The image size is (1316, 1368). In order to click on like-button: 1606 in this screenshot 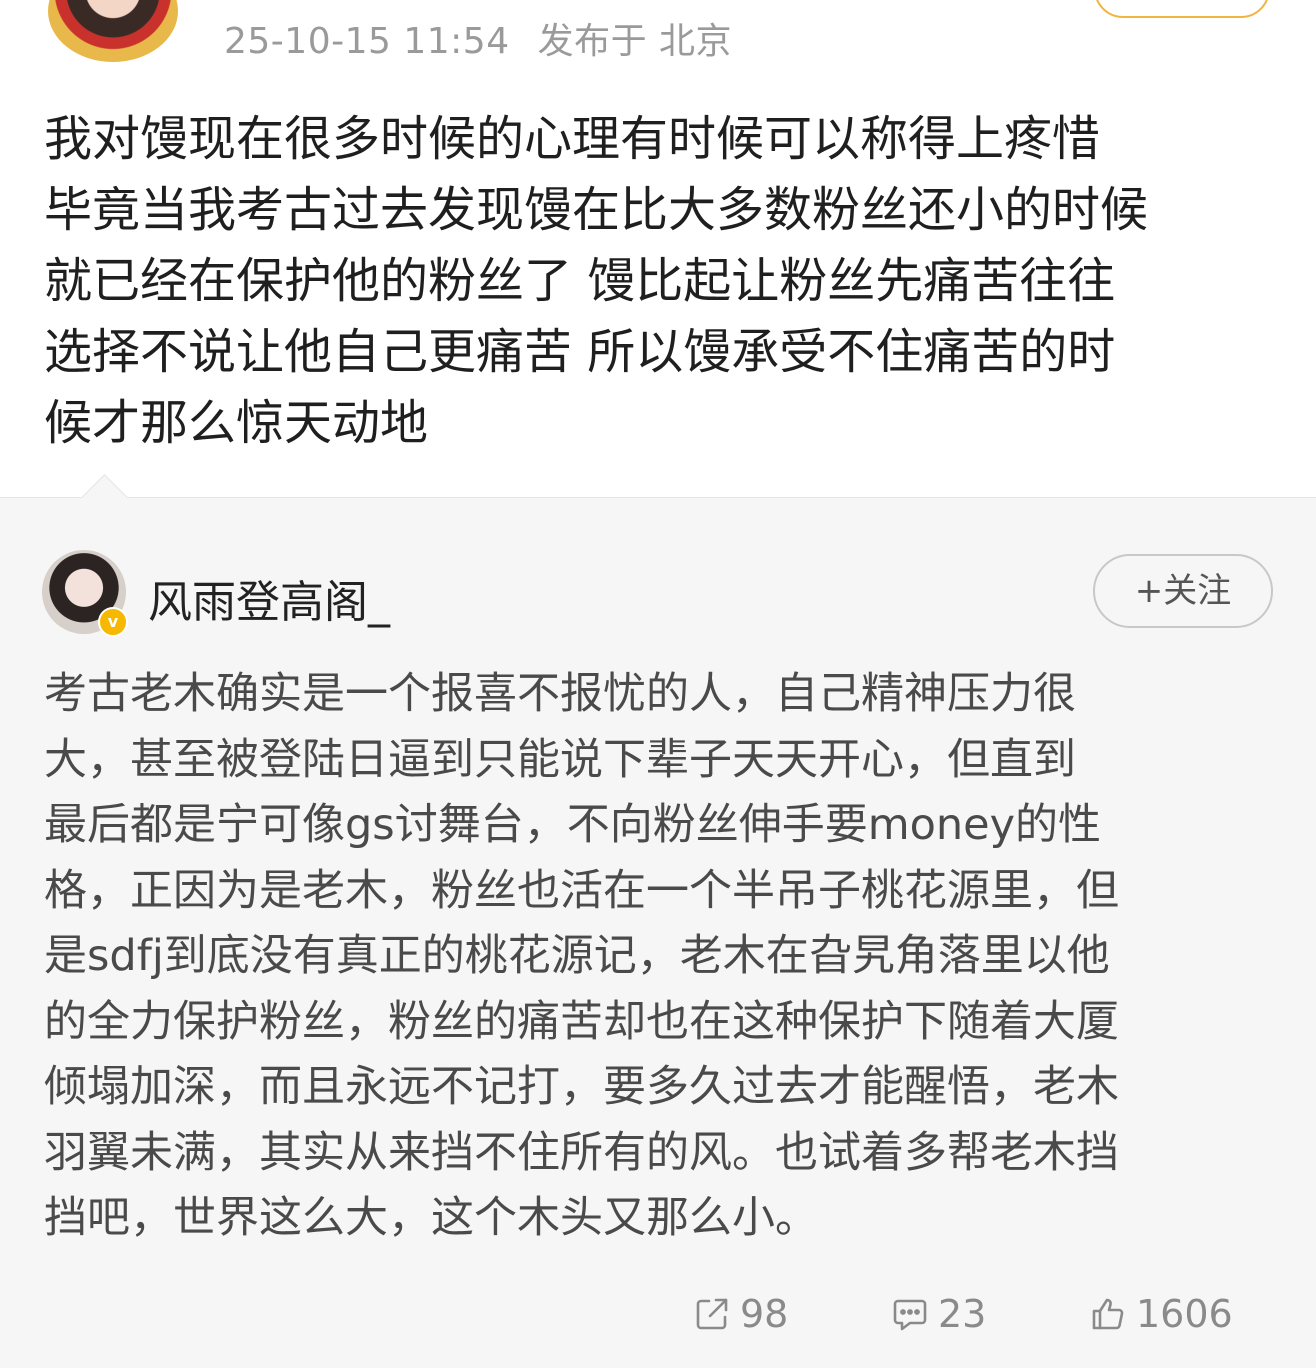, I will do `click(1160, 1314)`.